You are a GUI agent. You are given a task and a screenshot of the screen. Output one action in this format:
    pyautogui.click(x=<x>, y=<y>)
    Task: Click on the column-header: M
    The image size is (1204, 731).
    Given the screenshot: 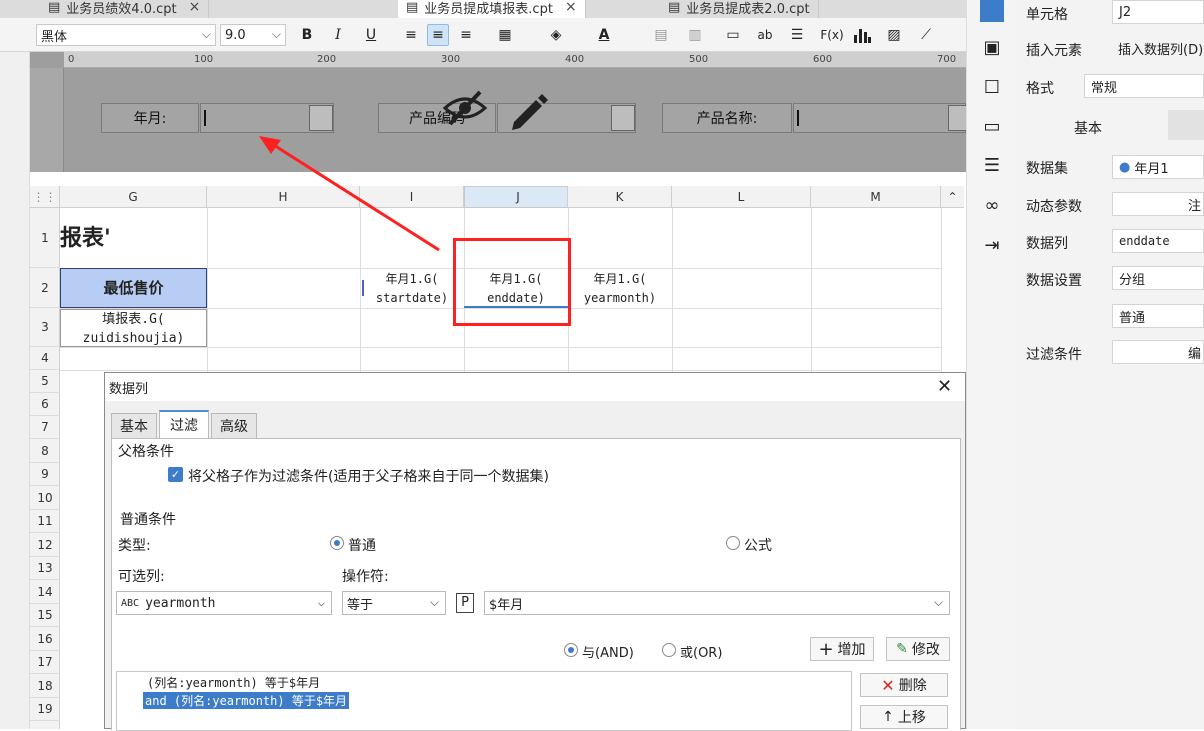 What is the action you would take?
    pyautogui.click(x=876, y=197)
    